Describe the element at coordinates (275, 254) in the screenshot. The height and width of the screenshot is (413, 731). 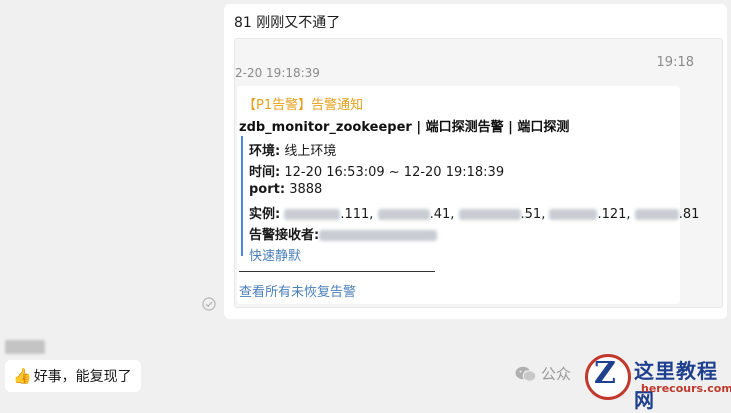
I see `quick-mute-link: 快速静默` at that location.